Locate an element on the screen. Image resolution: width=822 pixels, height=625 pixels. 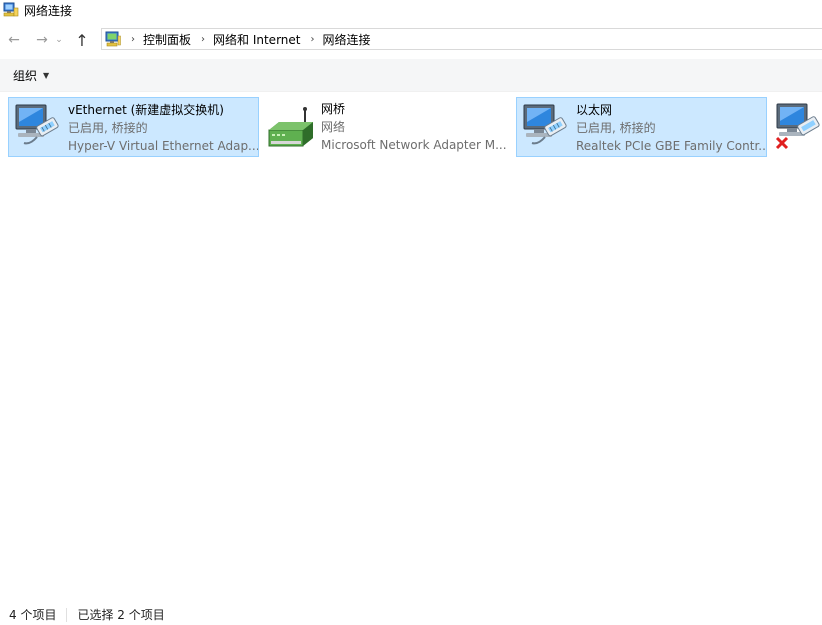
network-adapter-disabled-icon is located at coordinates (797, 126).